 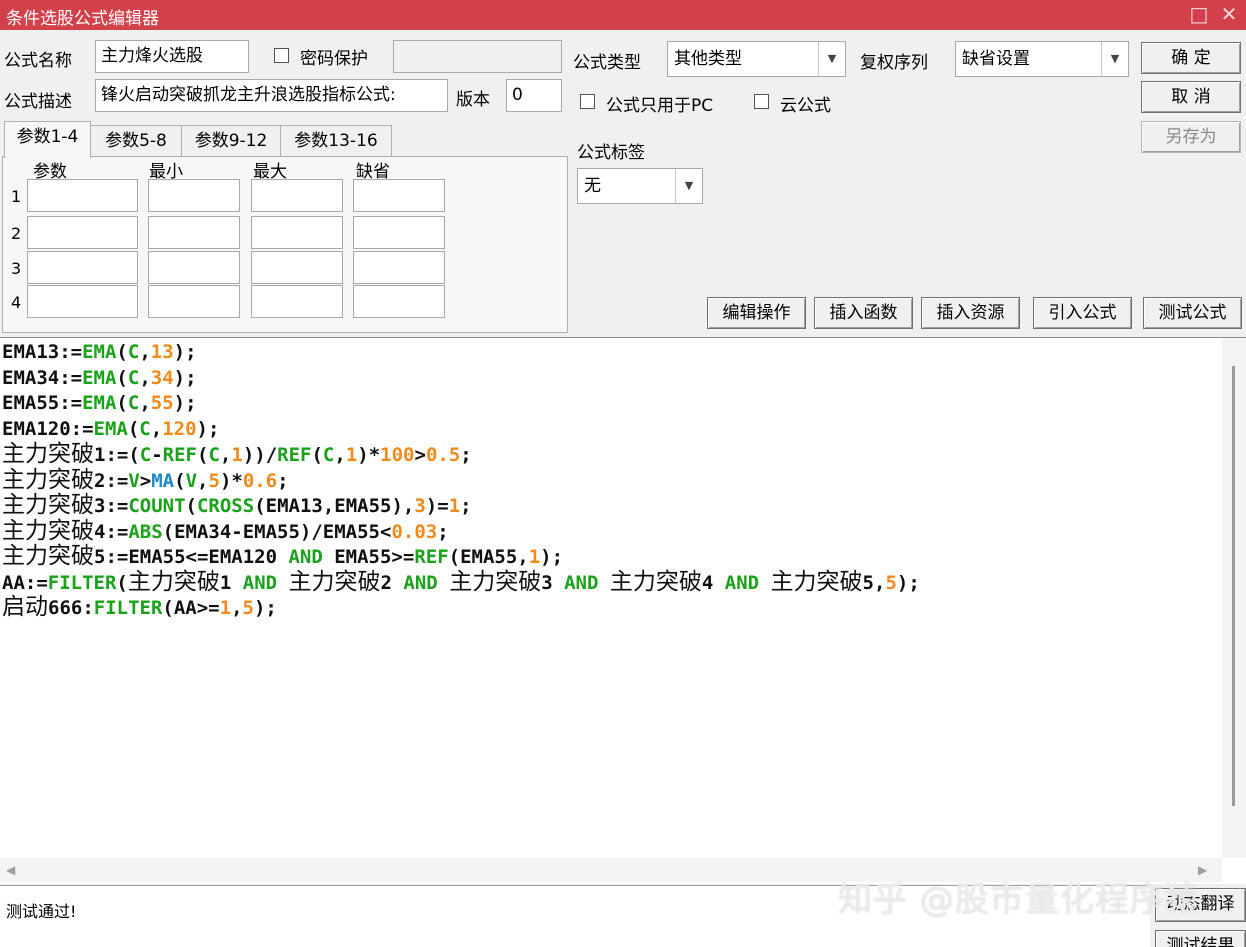 What do you see at coordinates (640, 186) in the screenshot?
I see `formula-tag-select: 无 ▼` at bounding box center [640, 186].